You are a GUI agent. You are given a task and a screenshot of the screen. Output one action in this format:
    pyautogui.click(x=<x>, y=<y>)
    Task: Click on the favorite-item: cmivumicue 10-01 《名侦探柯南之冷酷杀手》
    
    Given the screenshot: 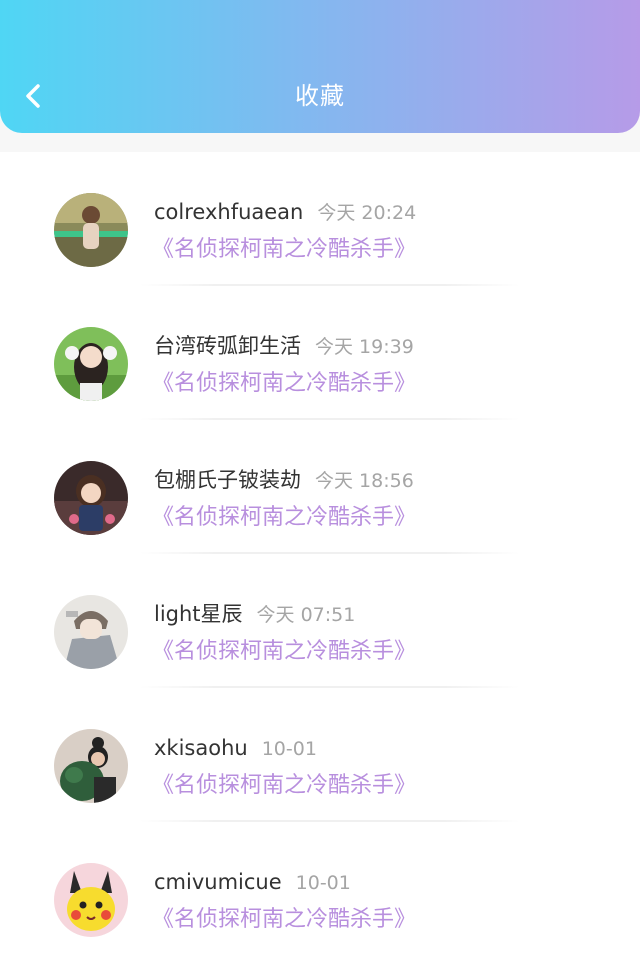 What is the action you would take?
    pyautogui.click(x=320, y=889)
    